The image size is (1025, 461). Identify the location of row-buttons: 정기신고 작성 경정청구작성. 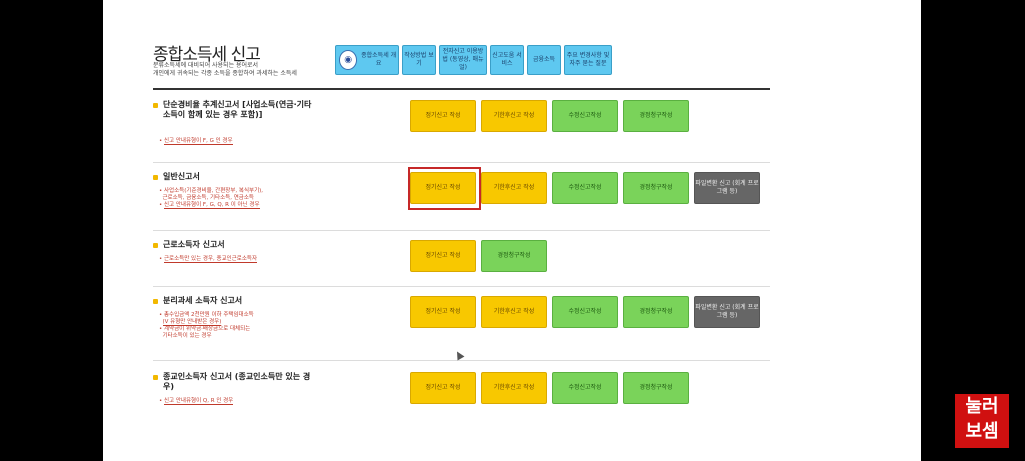
(478, 256).